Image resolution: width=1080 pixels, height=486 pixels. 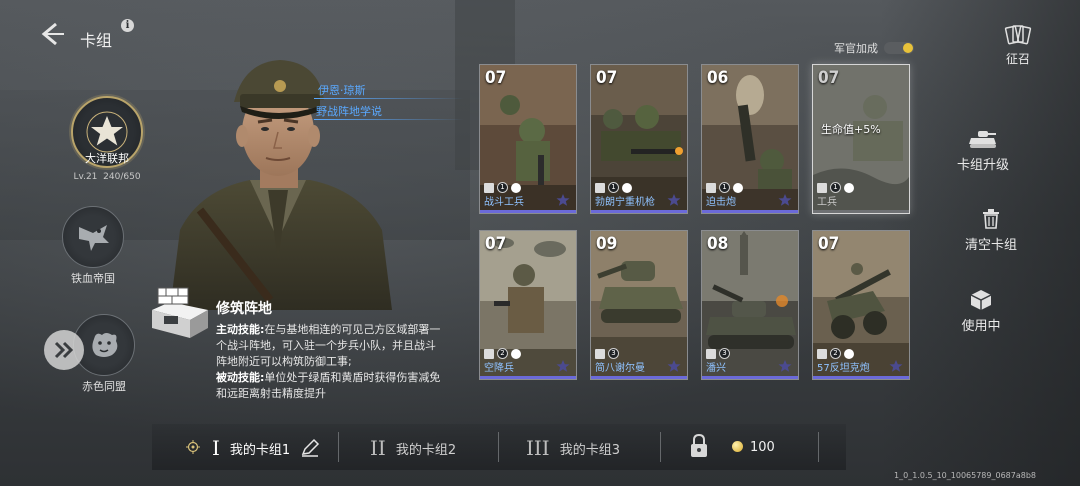 I want to click on recruit-button: 征召, so click(x=1018, y=44).